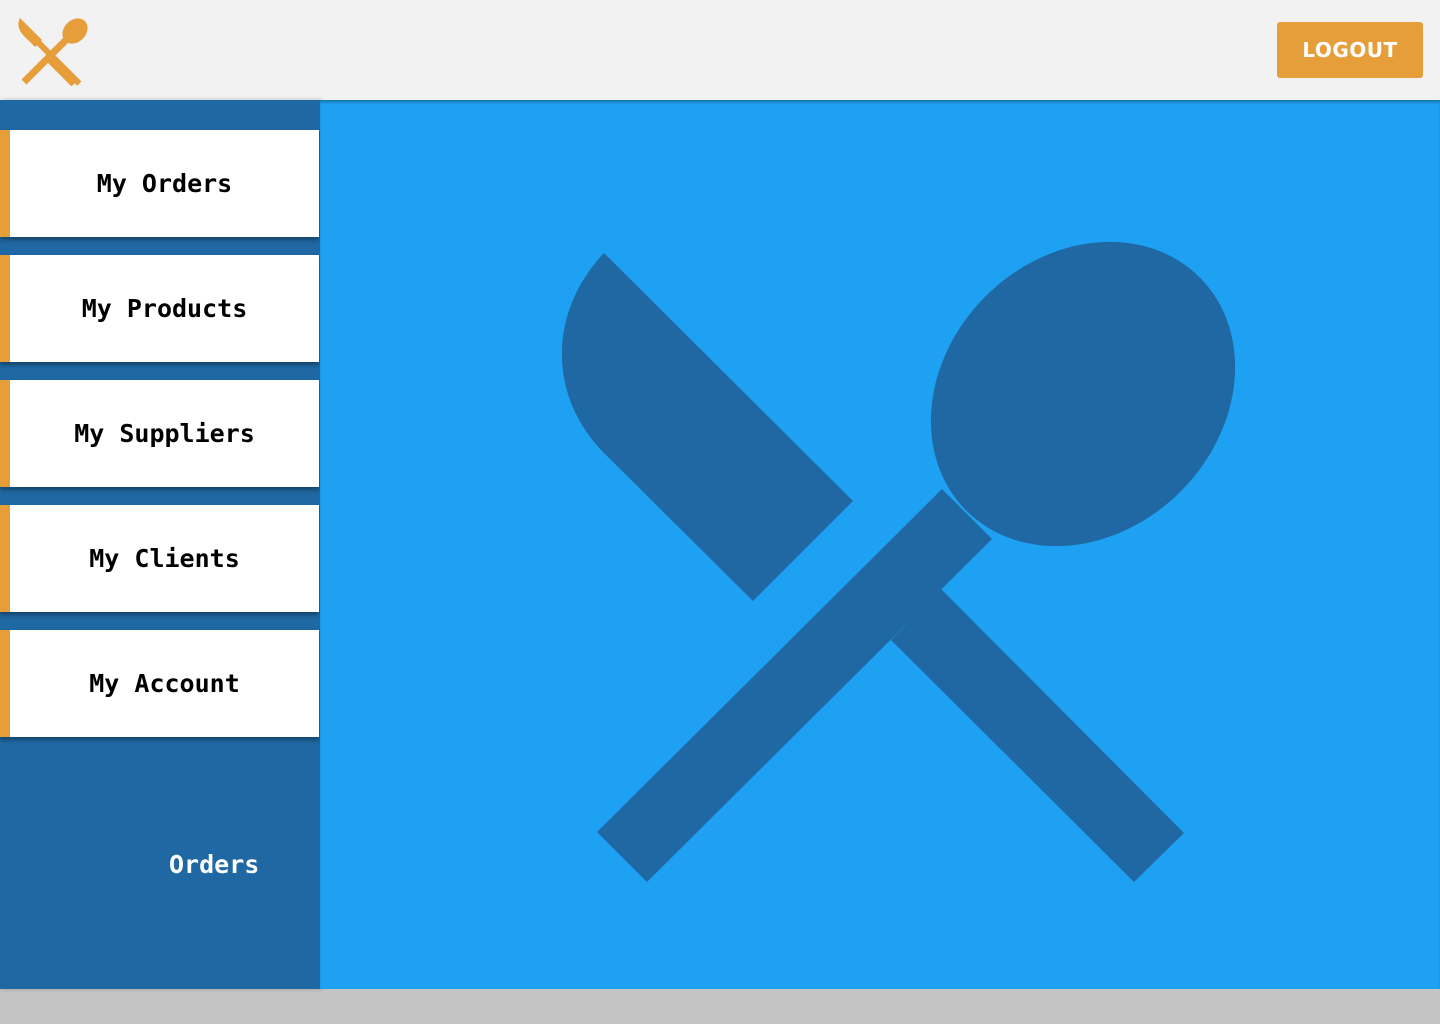 The height and width of the screenshot is (1024, 1440). Describe the element at coordinates (214, 864) in the screenshot. I see `current-section-label: Orders` at that location.